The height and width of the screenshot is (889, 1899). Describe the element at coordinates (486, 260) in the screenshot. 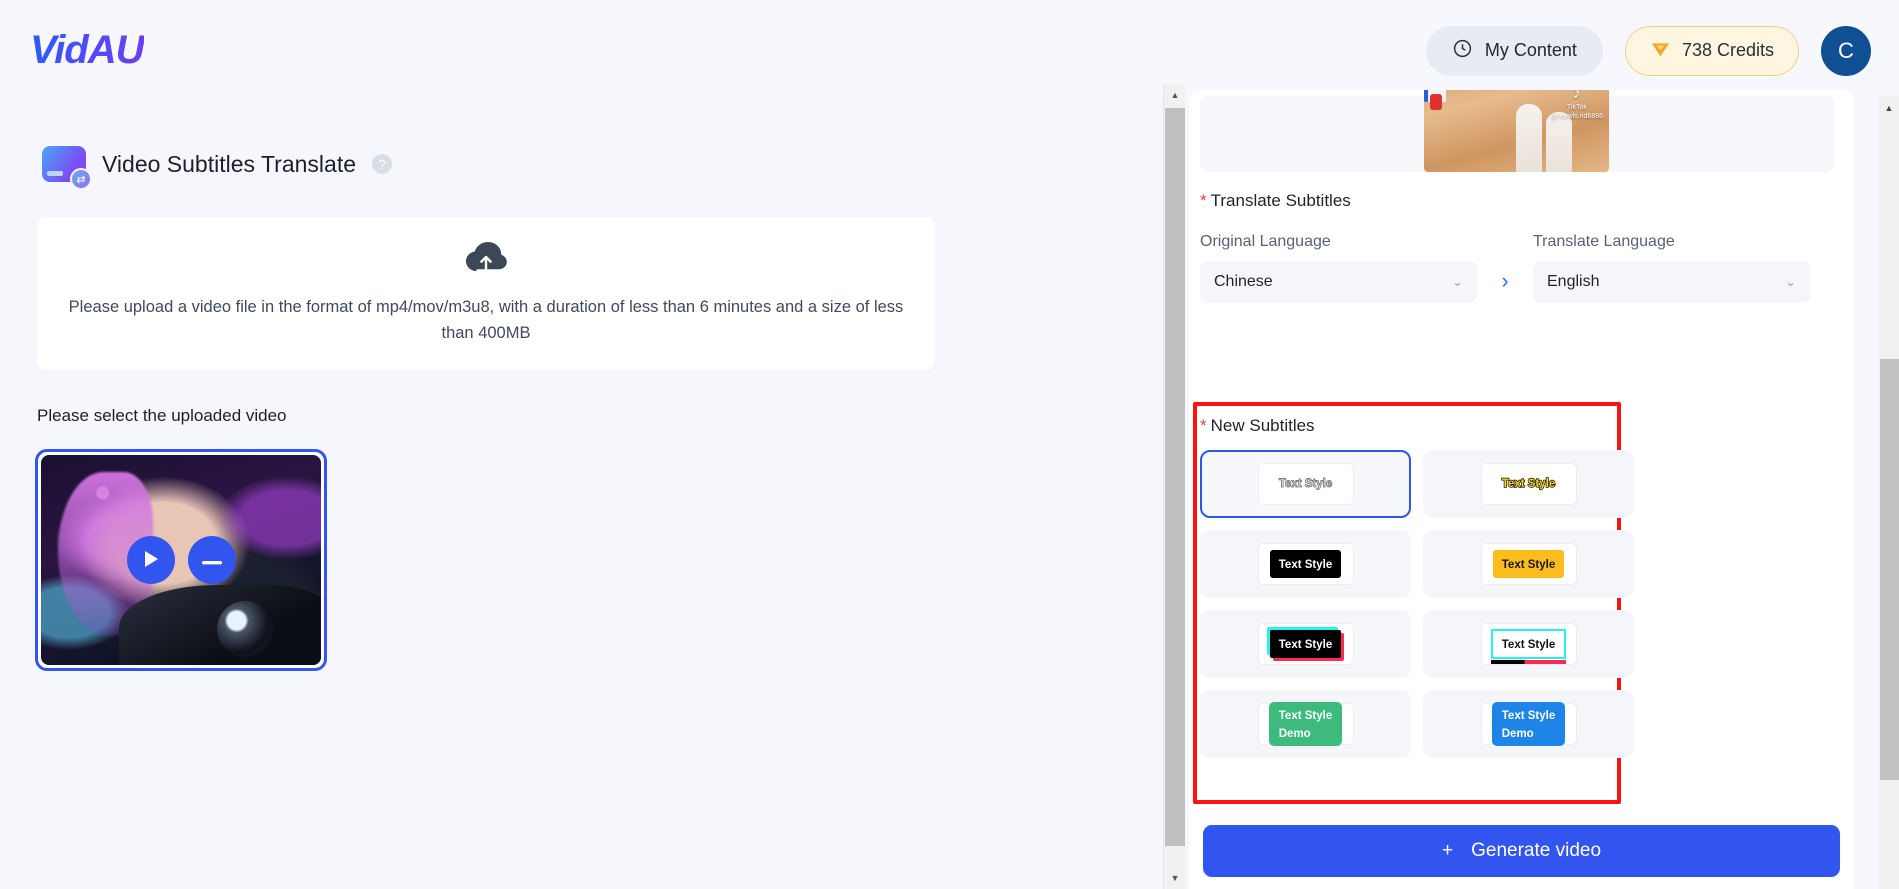

I see `cloud-upload-icon` at that location.